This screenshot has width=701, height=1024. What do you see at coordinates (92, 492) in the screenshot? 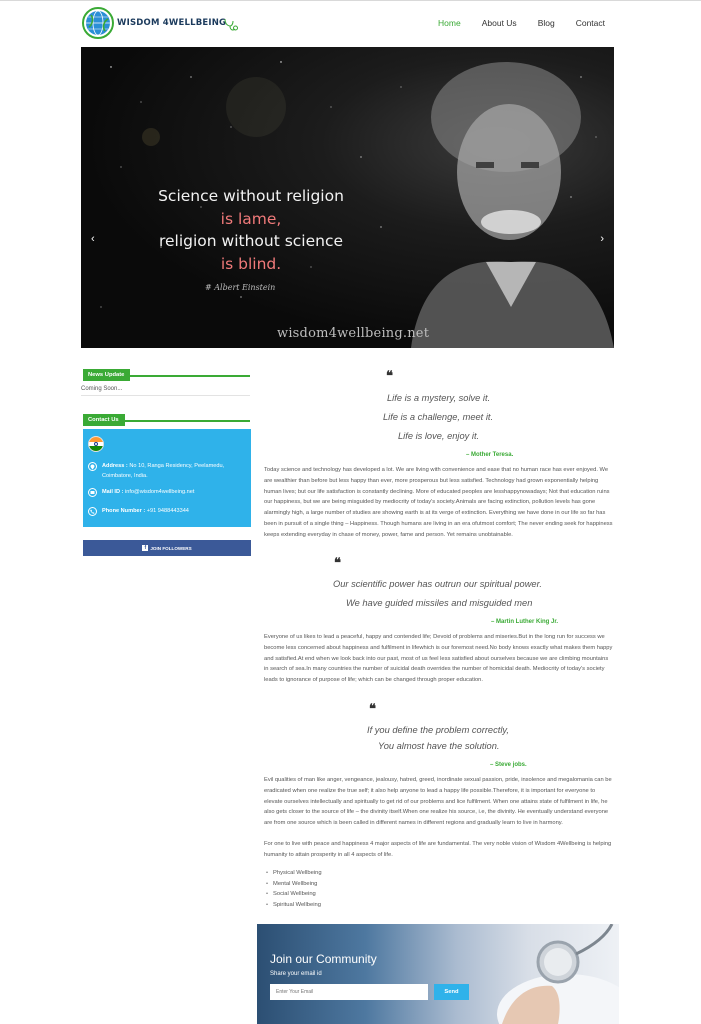
I see `mail-icon` at bounding box center [92, 492].